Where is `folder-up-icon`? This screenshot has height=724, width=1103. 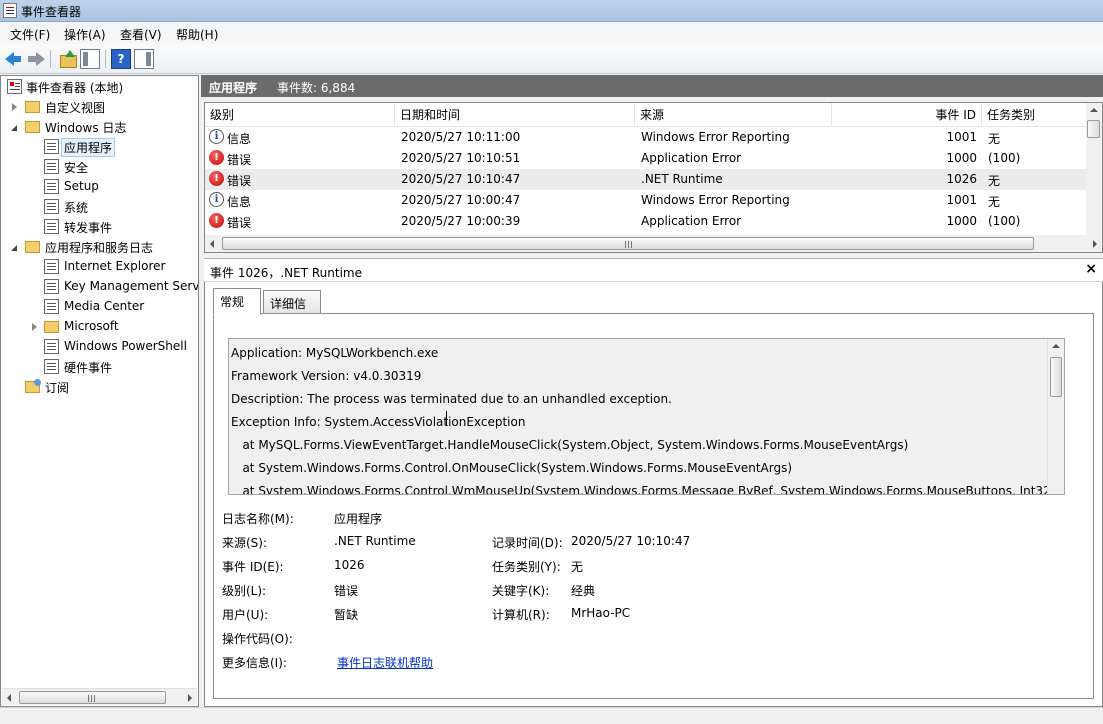
folder-up-icon is located at coordinates (68, 59).